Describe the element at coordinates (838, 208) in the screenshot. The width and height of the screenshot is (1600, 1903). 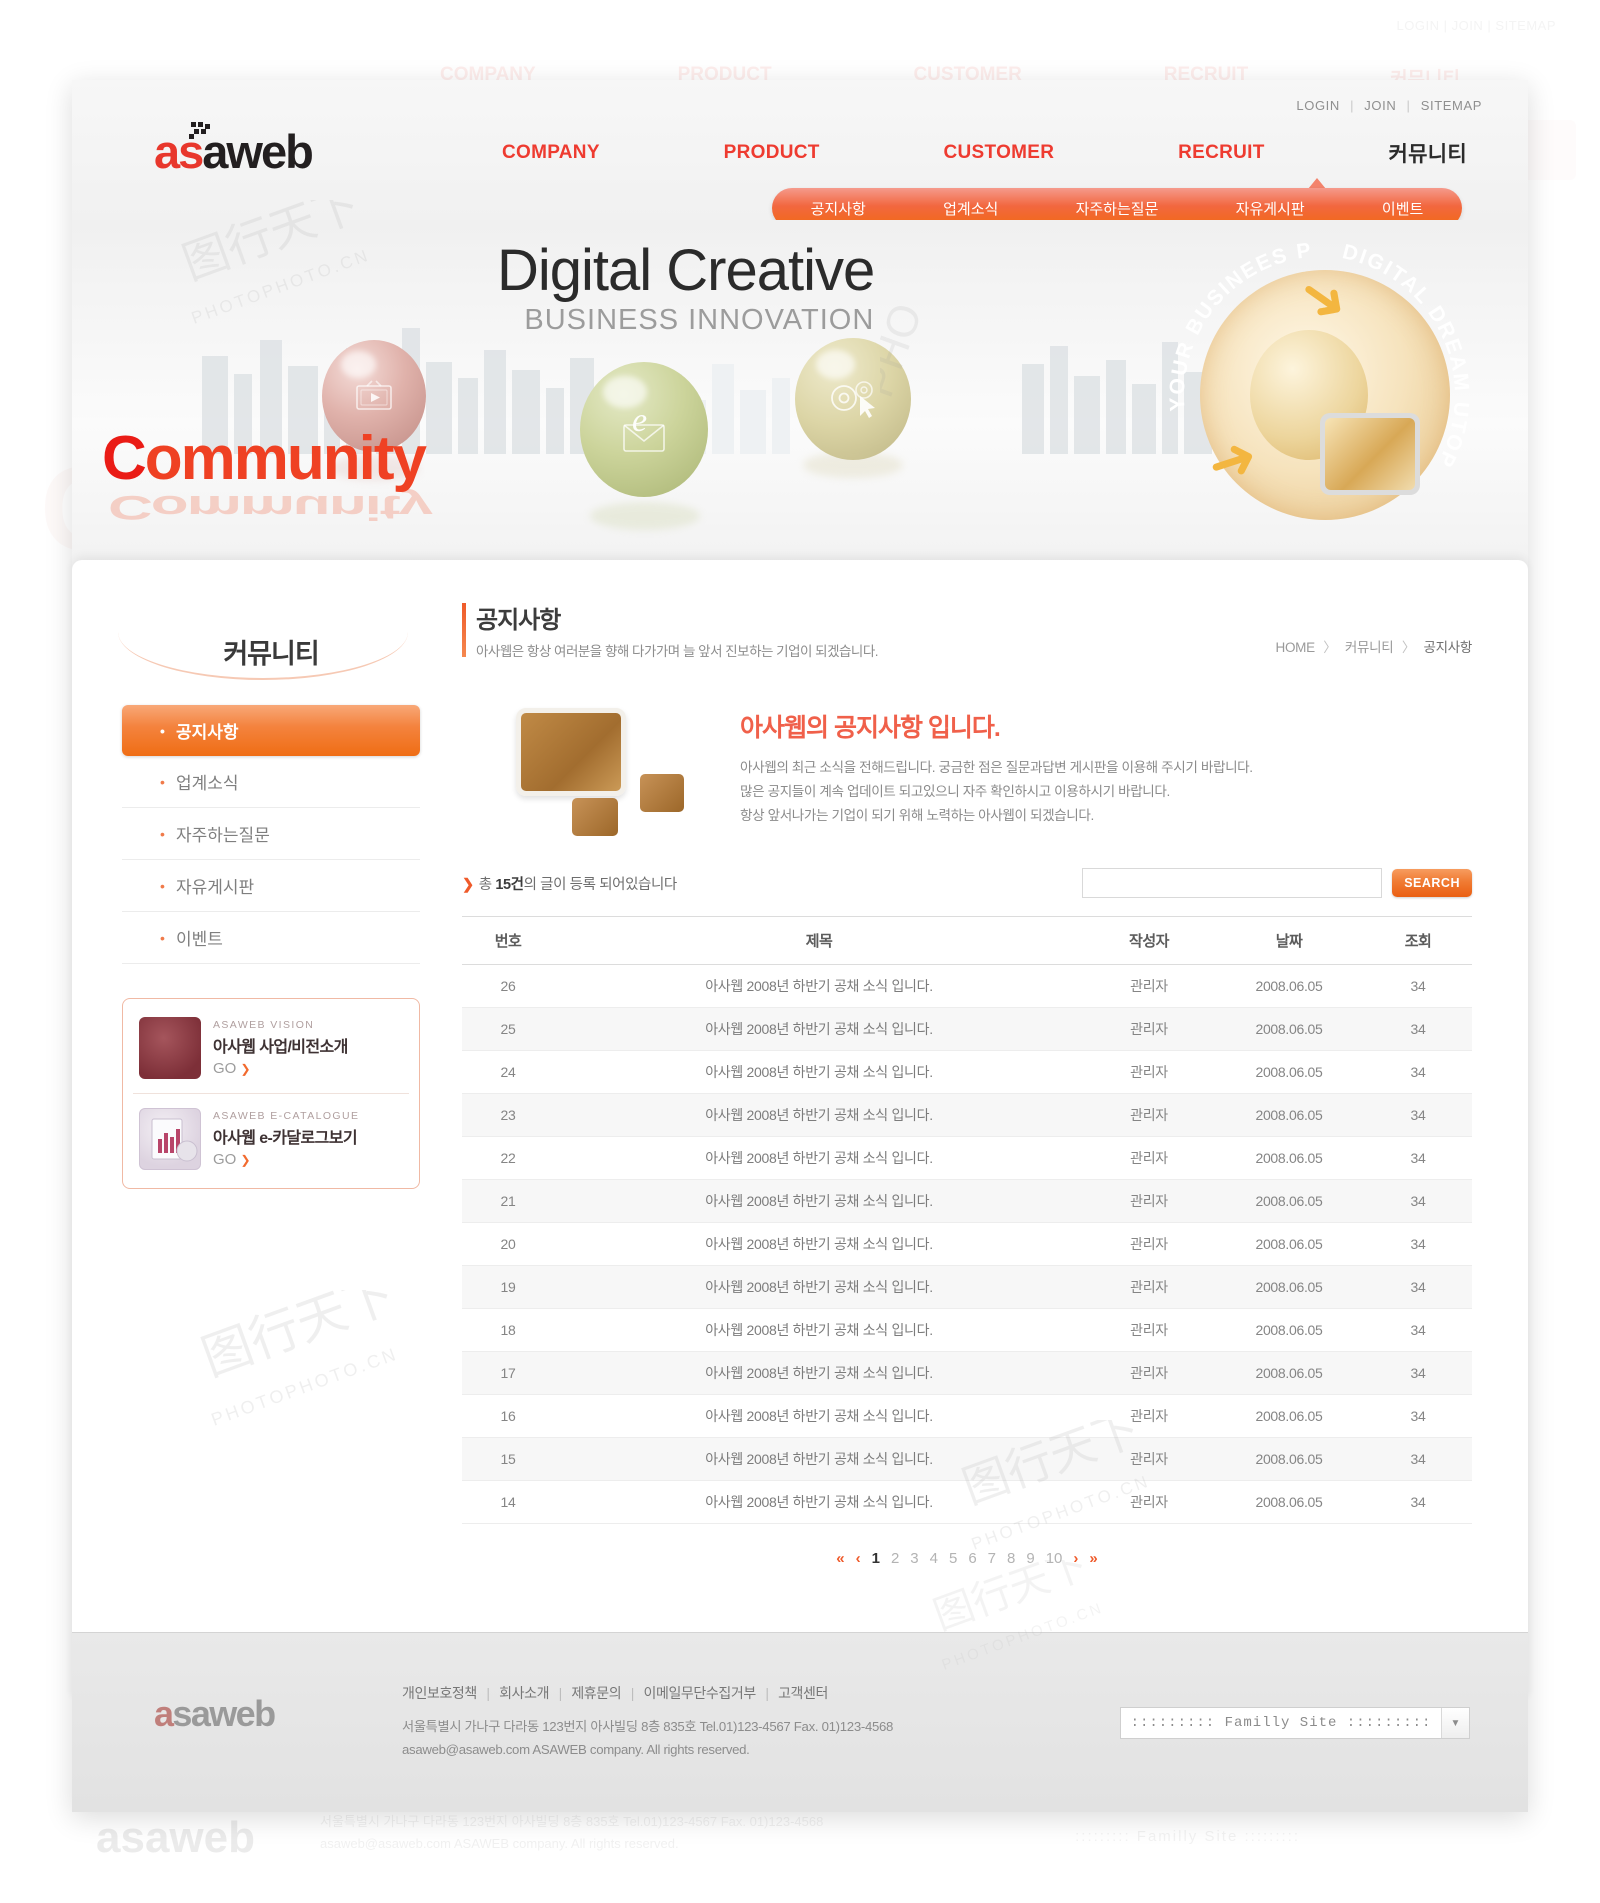
I see `subnav-item-notice: 공지사항` at that location.